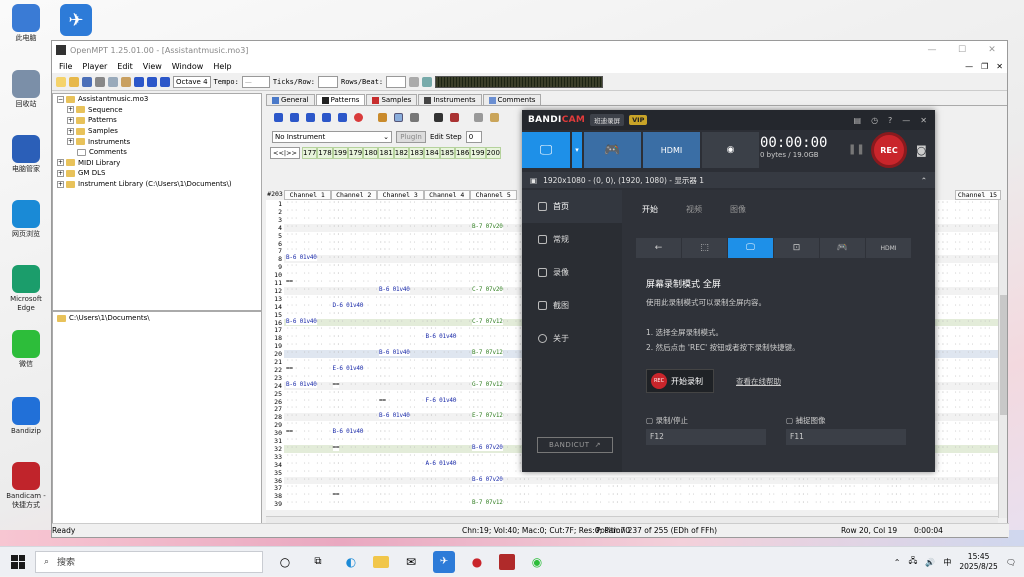  What do you see at coordinates (26, 416) in the screenshot?
I see `desktop-icon: Bandizip` at bounding box center [26, 416].